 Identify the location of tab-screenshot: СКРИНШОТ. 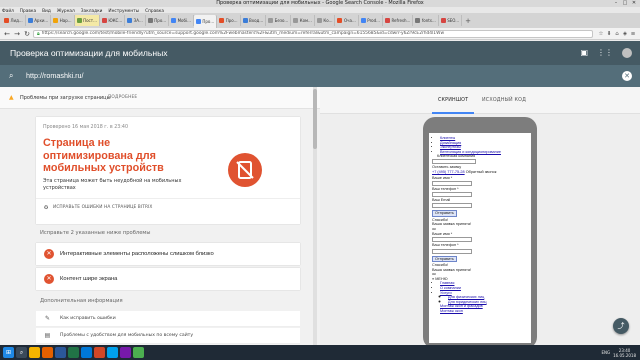
(453, 100).